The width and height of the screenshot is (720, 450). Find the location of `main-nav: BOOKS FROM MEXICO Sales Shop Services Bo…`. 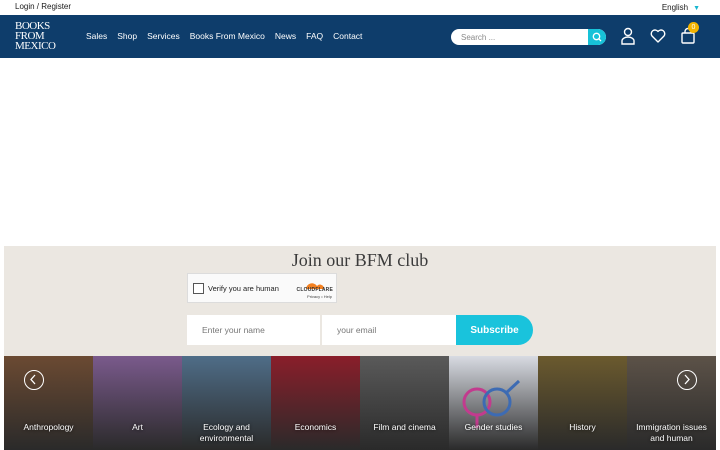

main-nav: BOOKS FROM MEXICO Sales Shop Services Bo… is located at coordinates (360, 36).